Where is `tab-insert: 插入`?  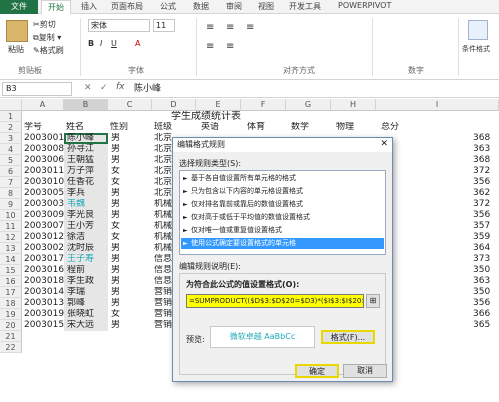
tab-insert: 插入 is located at coordinates (89, 6).